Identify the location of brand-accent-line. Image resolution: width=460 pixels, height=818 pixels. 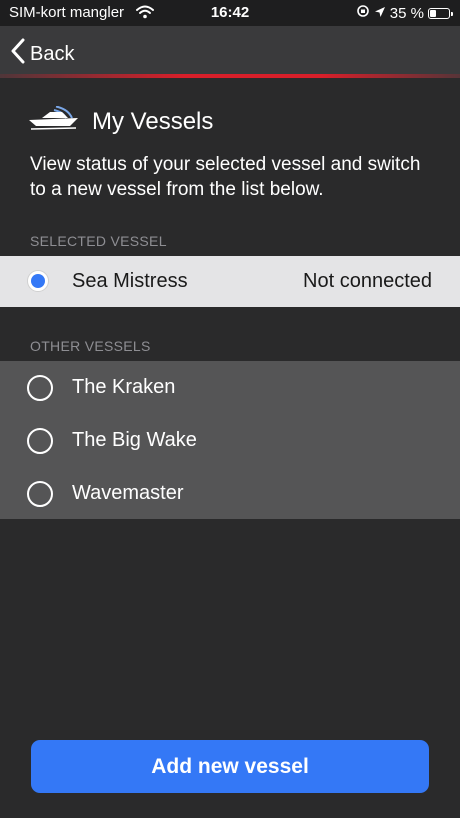
(230, 76).